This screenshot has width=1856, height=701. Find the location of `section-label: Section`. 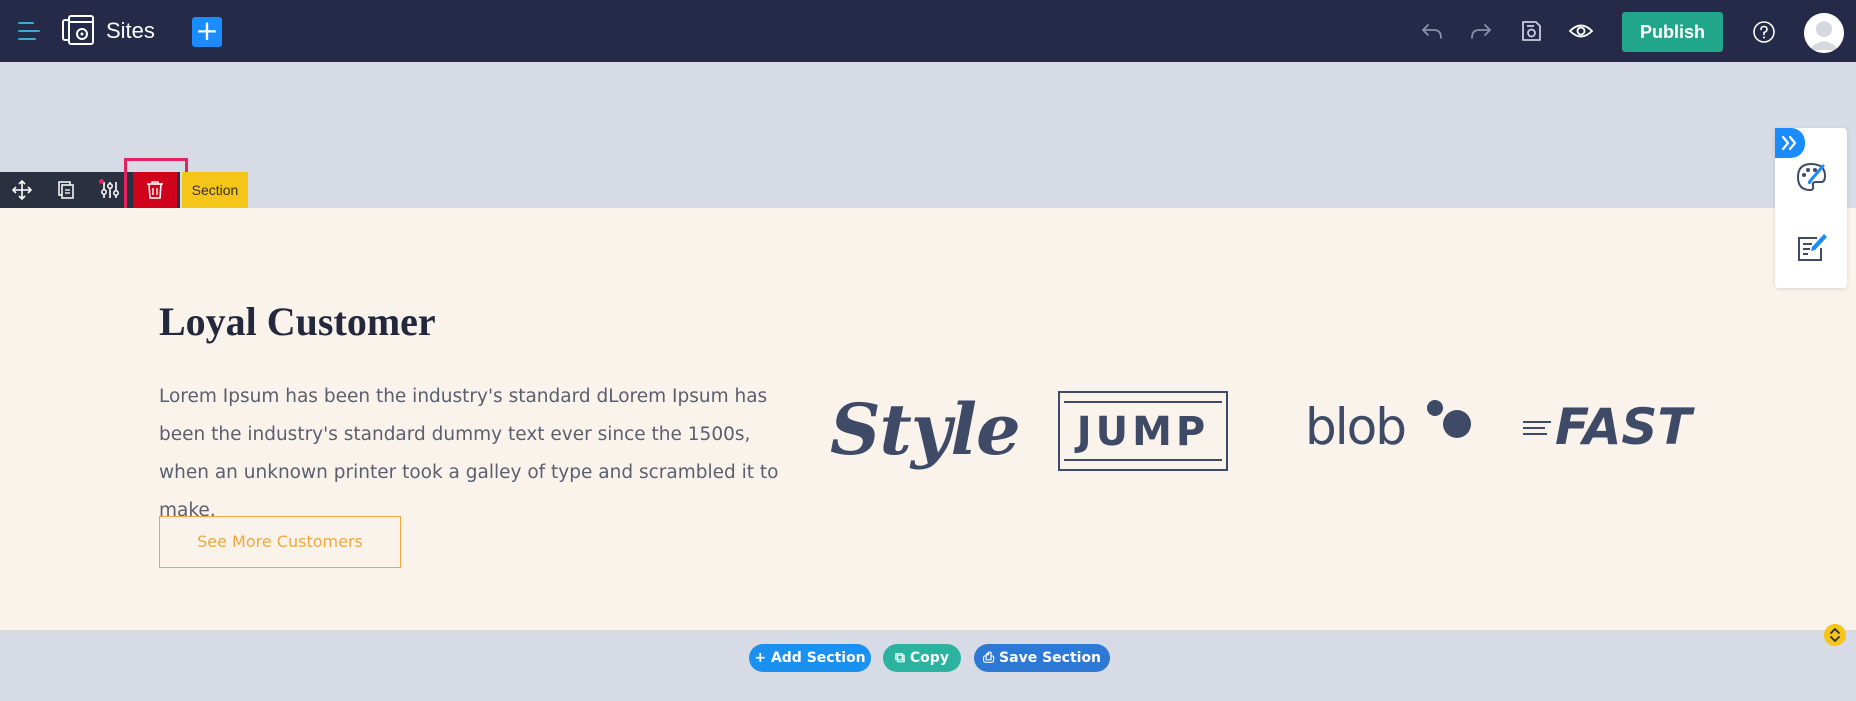

section-label: Section is located at coordinates (215, 190).